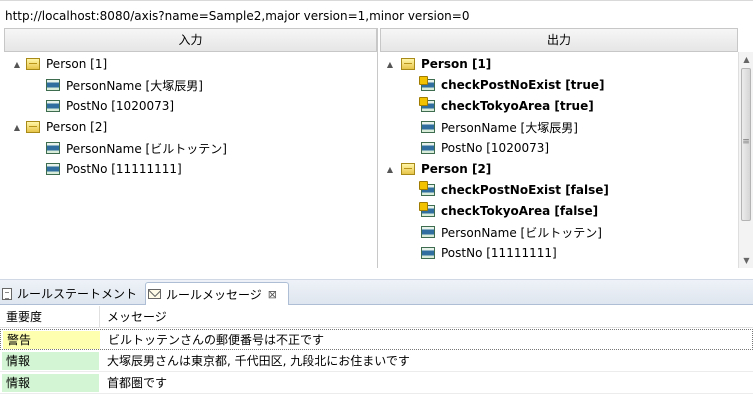 Image resolution: width=753 pixels, height=408 pixels. I want to click on tree-node-label: checkTokyoArea [false], so click(520, 211).